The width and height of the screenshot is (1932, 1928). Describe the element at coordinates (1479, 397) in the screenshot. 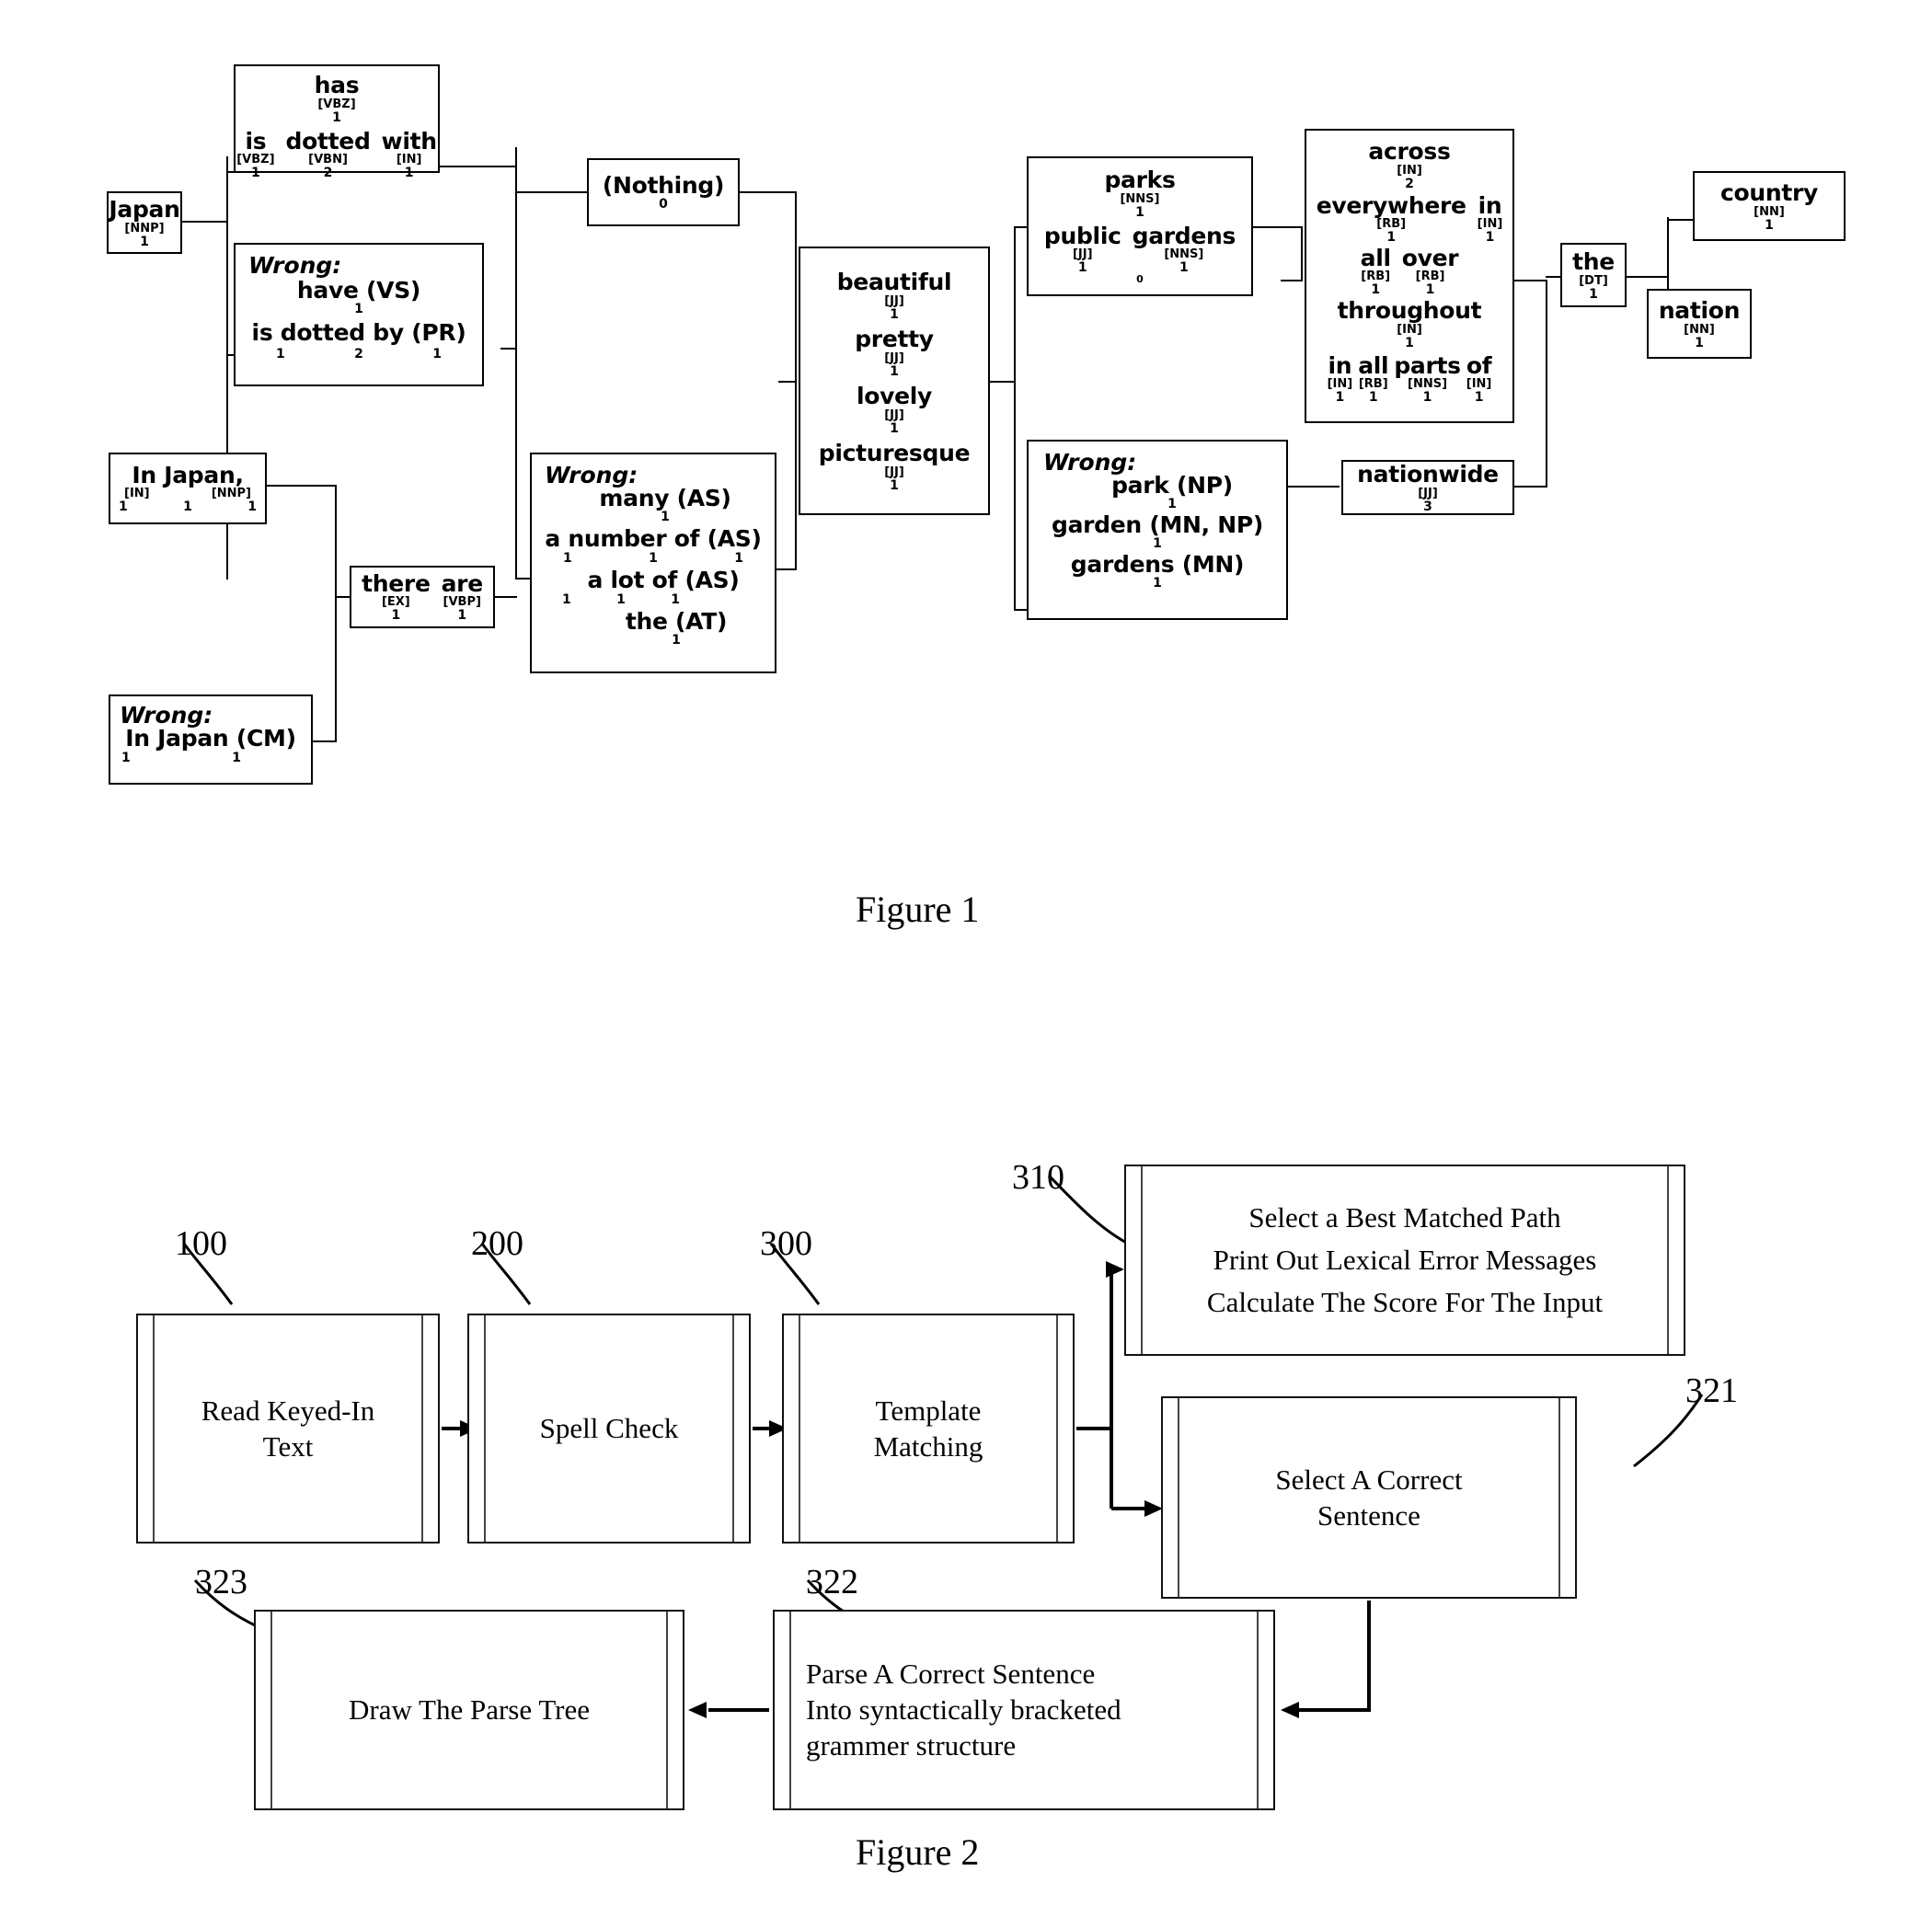

I see `token-of-count: 1` at that location.